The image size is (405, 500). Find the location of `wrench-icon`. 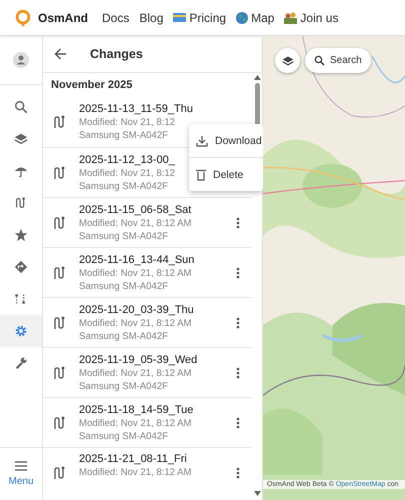

wrench-icon is located at coordinates (21, 363).